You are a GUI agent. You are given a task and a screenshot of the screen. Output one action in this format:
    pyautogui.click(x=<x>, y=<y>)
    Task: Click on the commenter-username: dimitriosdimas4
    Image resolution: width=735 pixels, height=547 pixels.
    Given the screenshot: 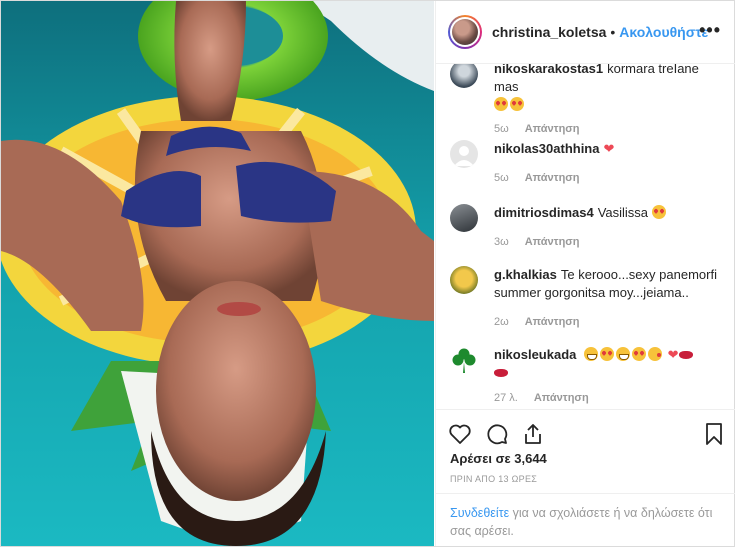 What is the action you would take?
    pyautogui.click(x=544, y=212)
    